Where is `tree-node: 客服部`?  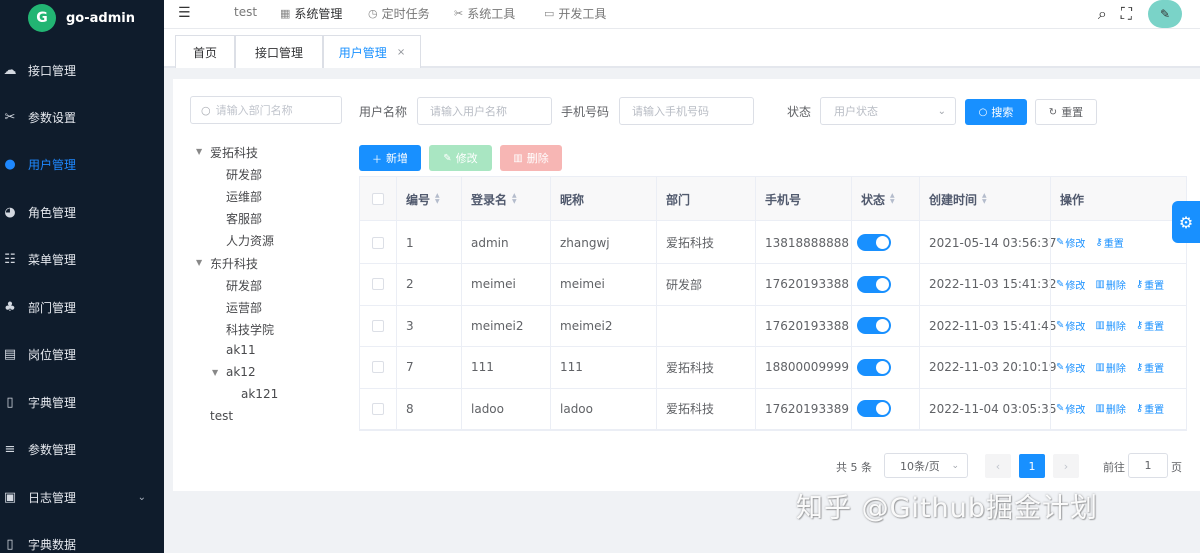 tree-node: 客服部 is located at coordinates (244, 218).